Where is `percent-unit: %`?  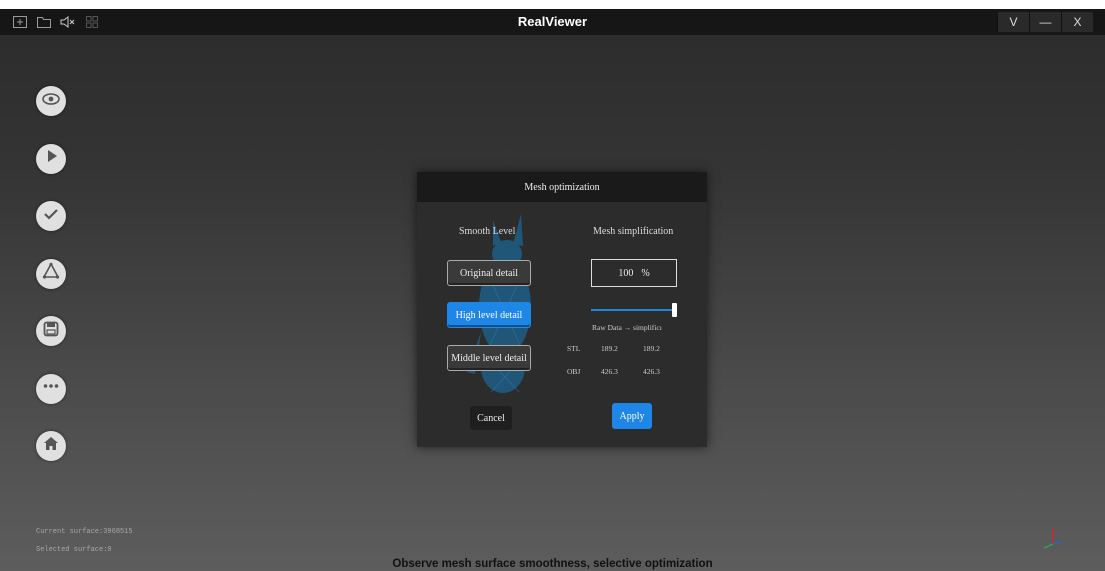
percent-unit: % is located at coordinates (645, 273).